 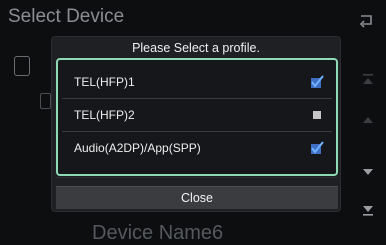 What do you see at coordinates (137, 148) in the screenshot?
I see `profile-label: Audio(A2DP)/App(SPP)` at bounding box center [137, 148].